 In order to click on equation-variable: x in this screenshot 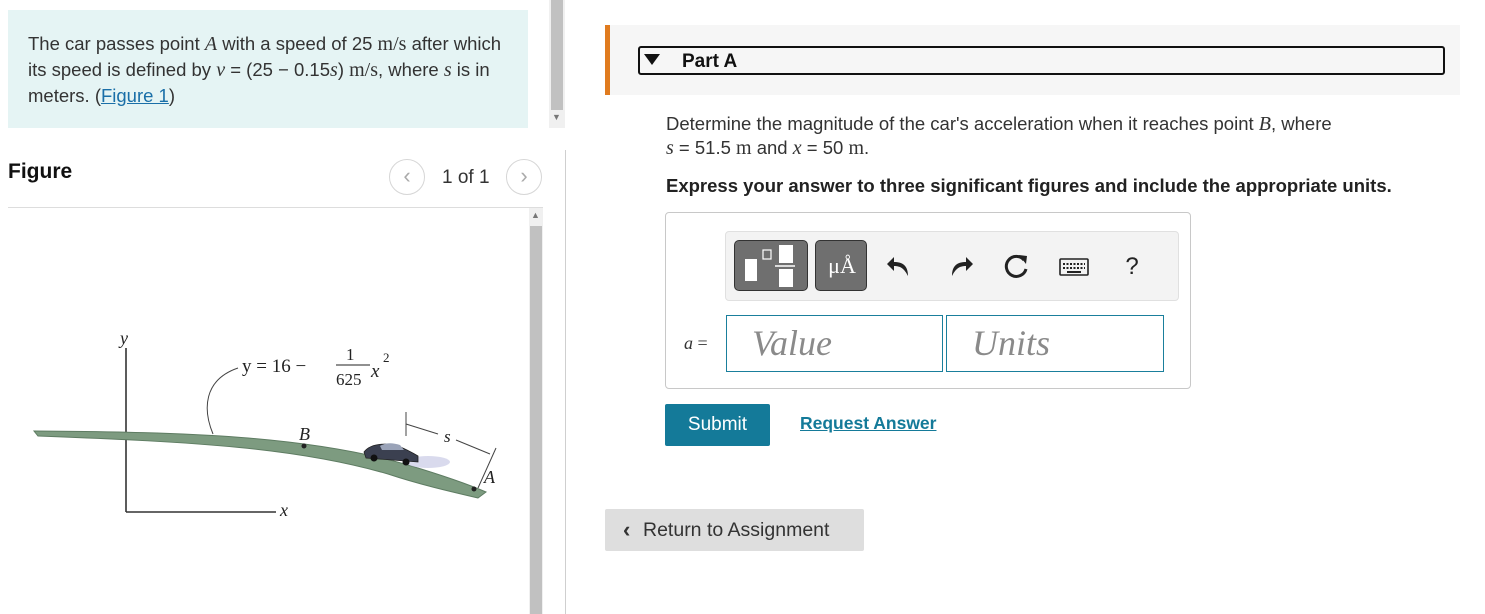, I will do `click(375, 371)`.